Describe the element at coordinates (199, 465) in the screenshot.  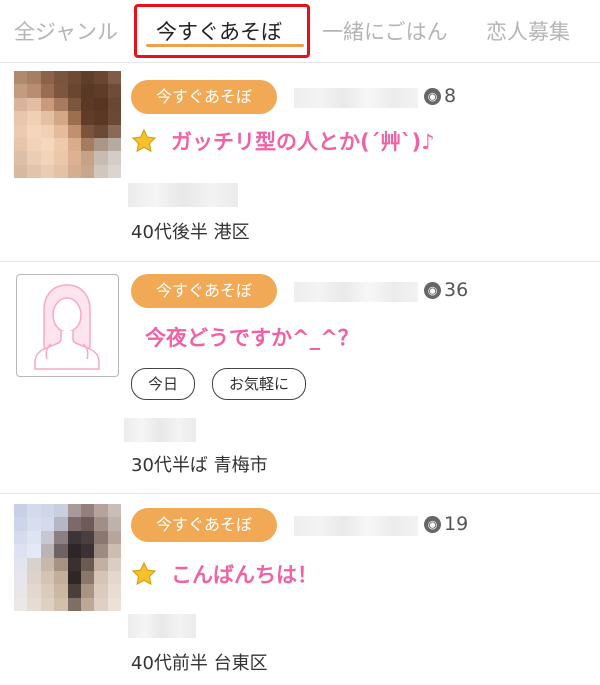
I see `post-meta-age-area: 30代半ば 青梅市` at that location.